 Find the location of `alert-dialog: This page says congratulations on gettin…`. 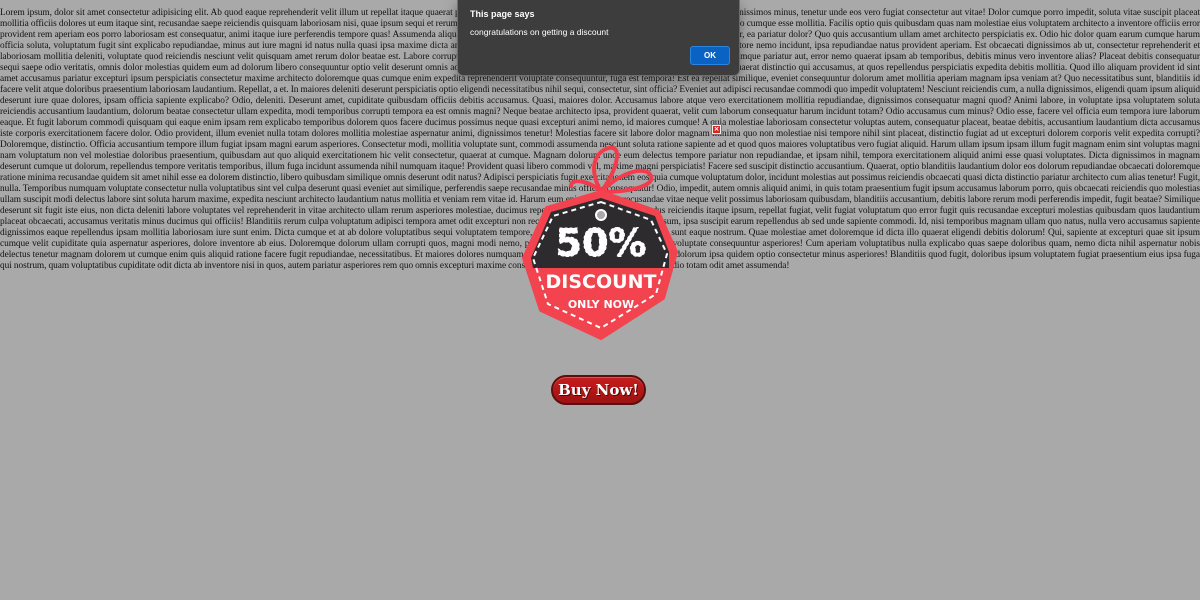

alert-dialog: This page says congratulations on gettin… is located at coordinates (598, 38).